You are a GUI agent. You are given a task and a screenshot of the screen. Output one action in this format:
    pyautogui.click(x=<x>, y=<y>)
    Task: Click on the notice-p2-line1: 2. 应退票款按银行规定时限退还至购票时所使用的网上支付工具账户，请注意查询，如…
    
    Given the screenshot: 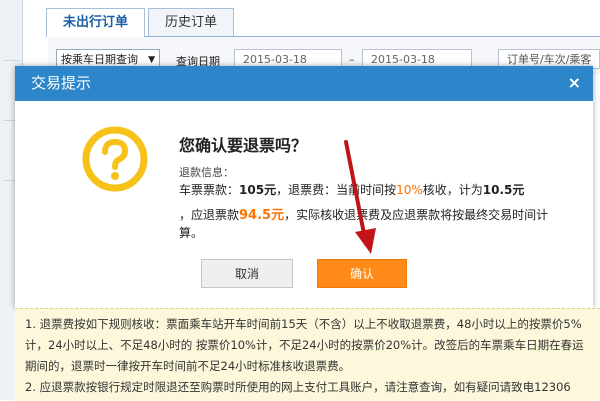 What is the action you would take?
    pyautogui.click(x=298, y=387)
    